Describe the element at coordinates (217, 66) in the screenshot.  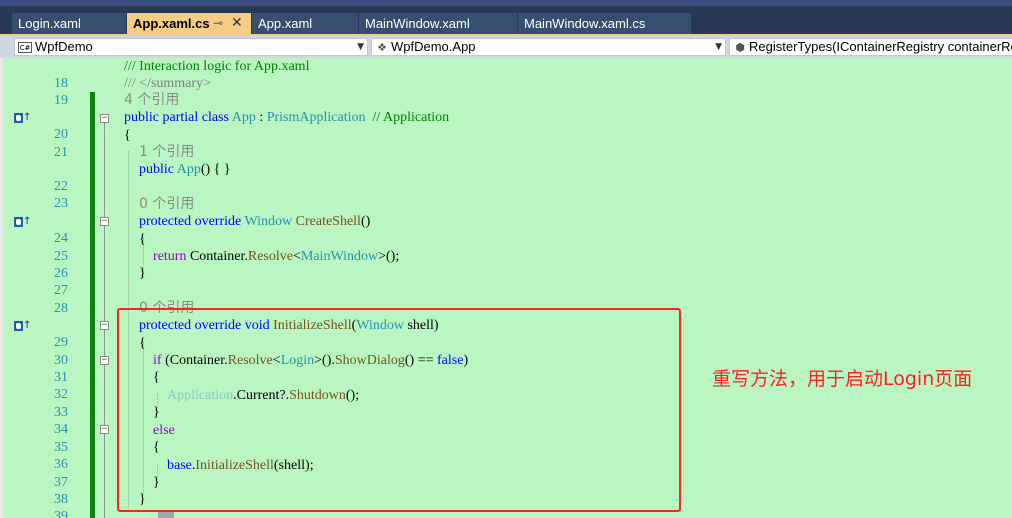
I see `code-text: /// Interaction logic for App.xaml` at that location.